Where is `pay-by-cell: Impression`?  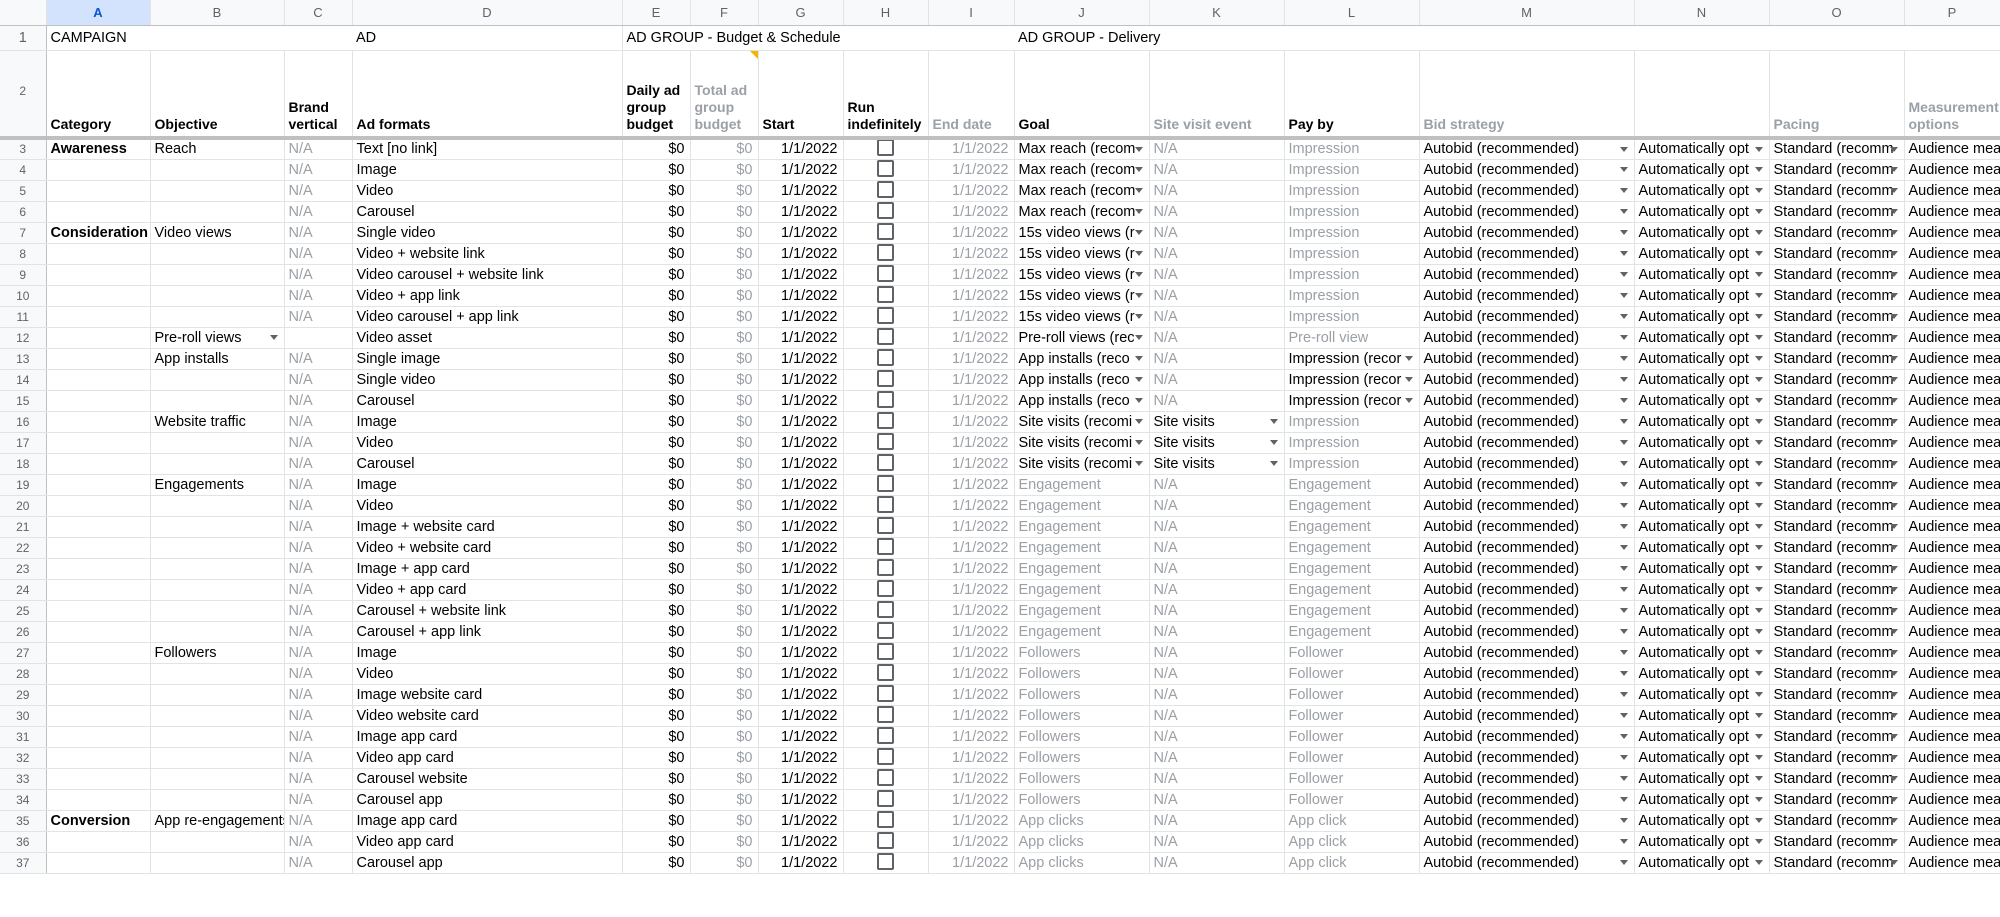
pay-by-cell: Impression is located at coordinates (1352, 422).